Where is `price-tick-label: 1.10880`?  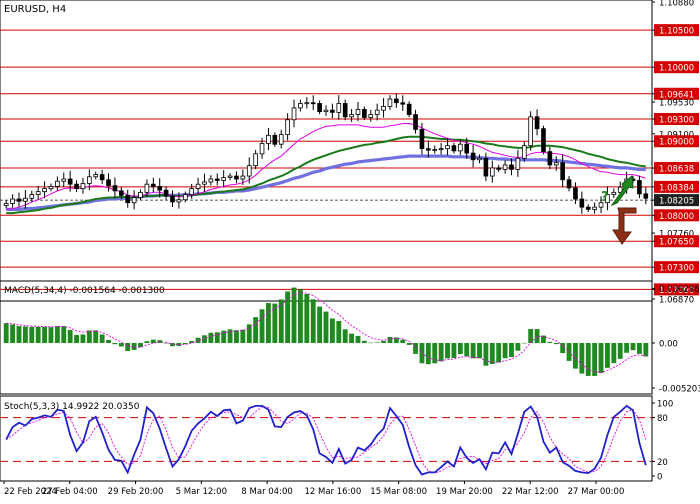 price-tick-label: 1.10880 is located at coordinates (676, 4).